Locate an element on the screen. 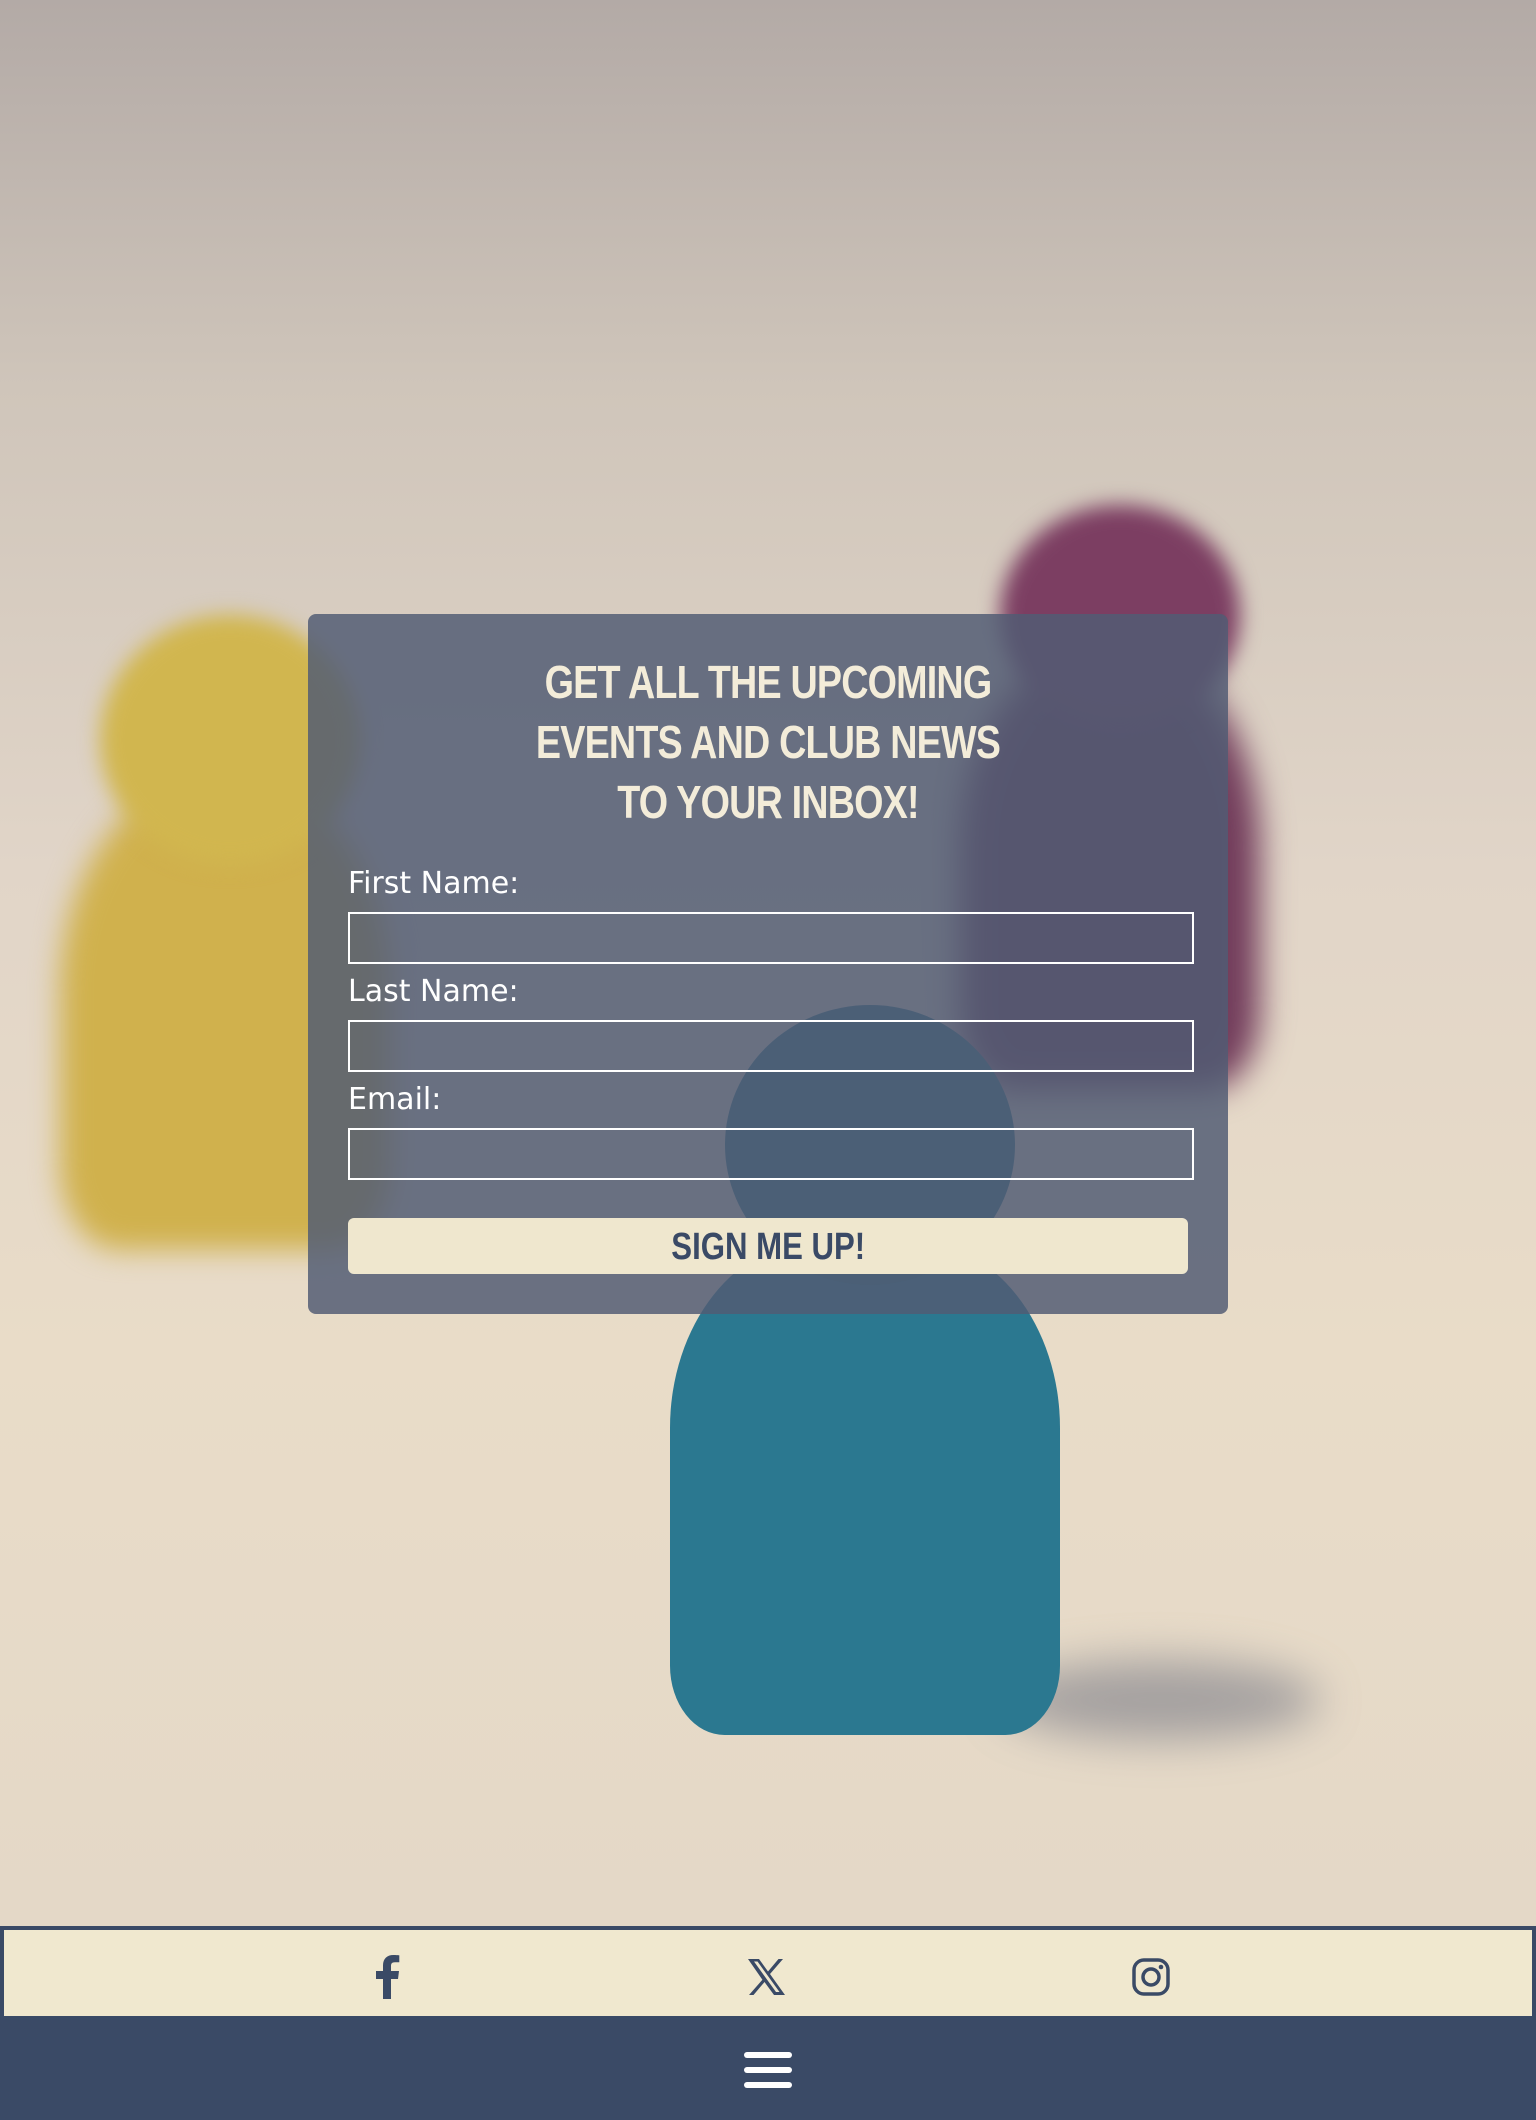  bottom-navigation-bar is located at coordinates (768, 2070).